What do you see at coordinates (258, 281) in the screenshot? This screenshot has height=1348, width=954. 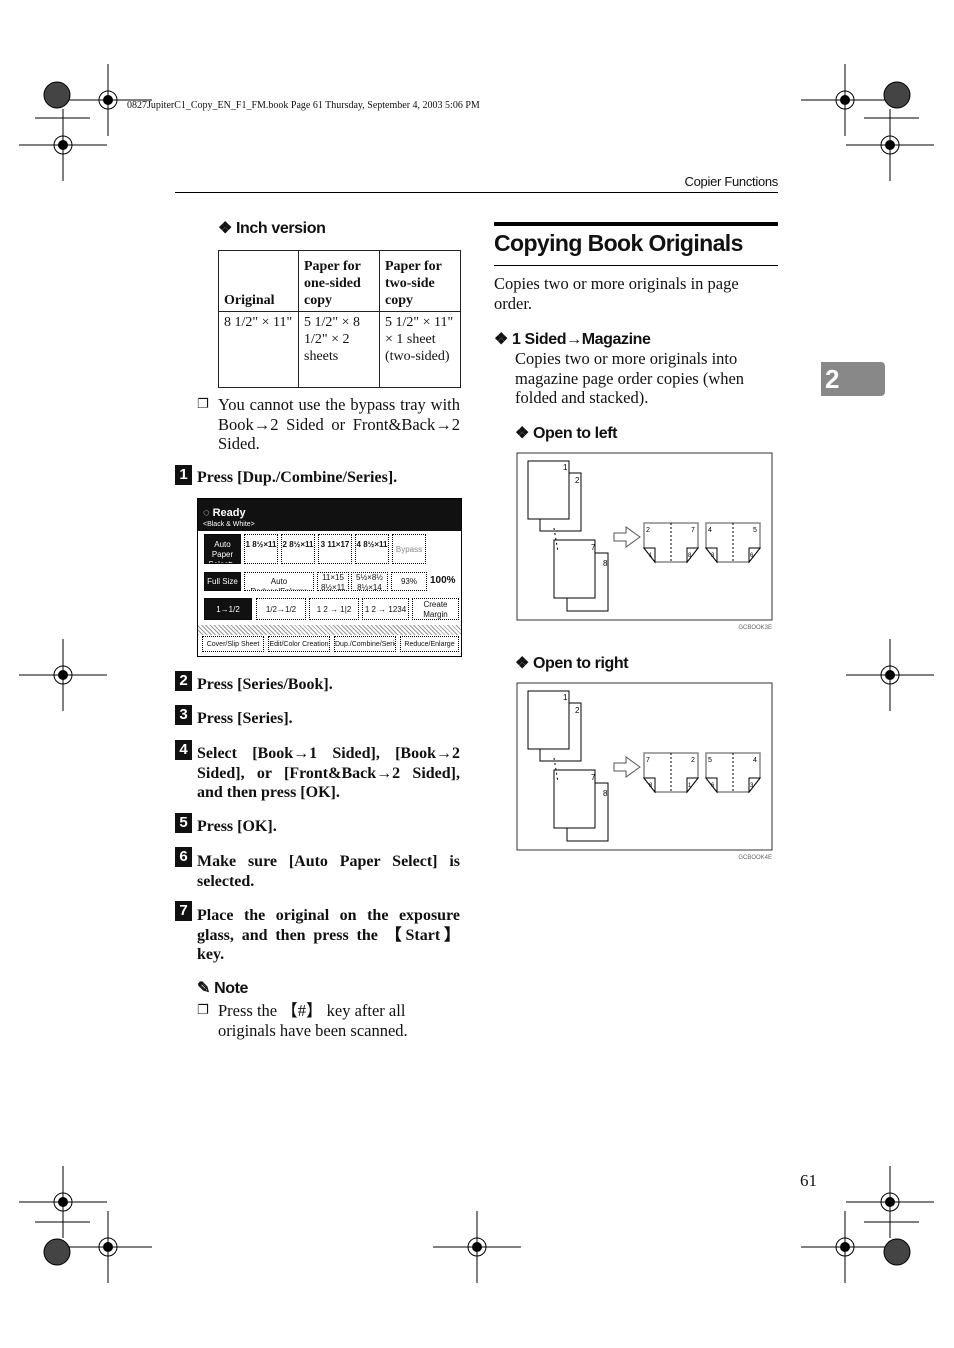 I see `table-header: Original` at bounding box center [258, 281].